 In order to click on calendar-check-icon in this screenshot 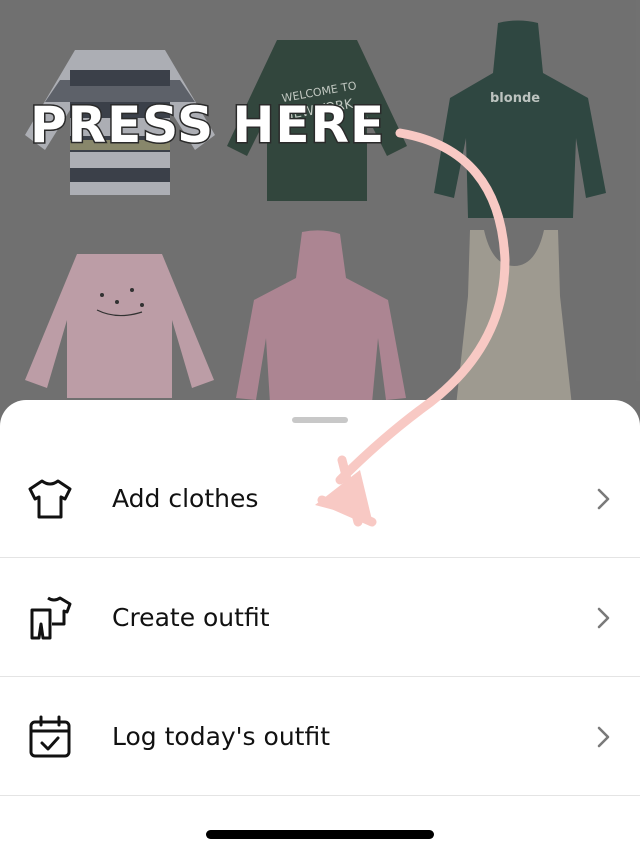, I will do `click(50, 736)`.